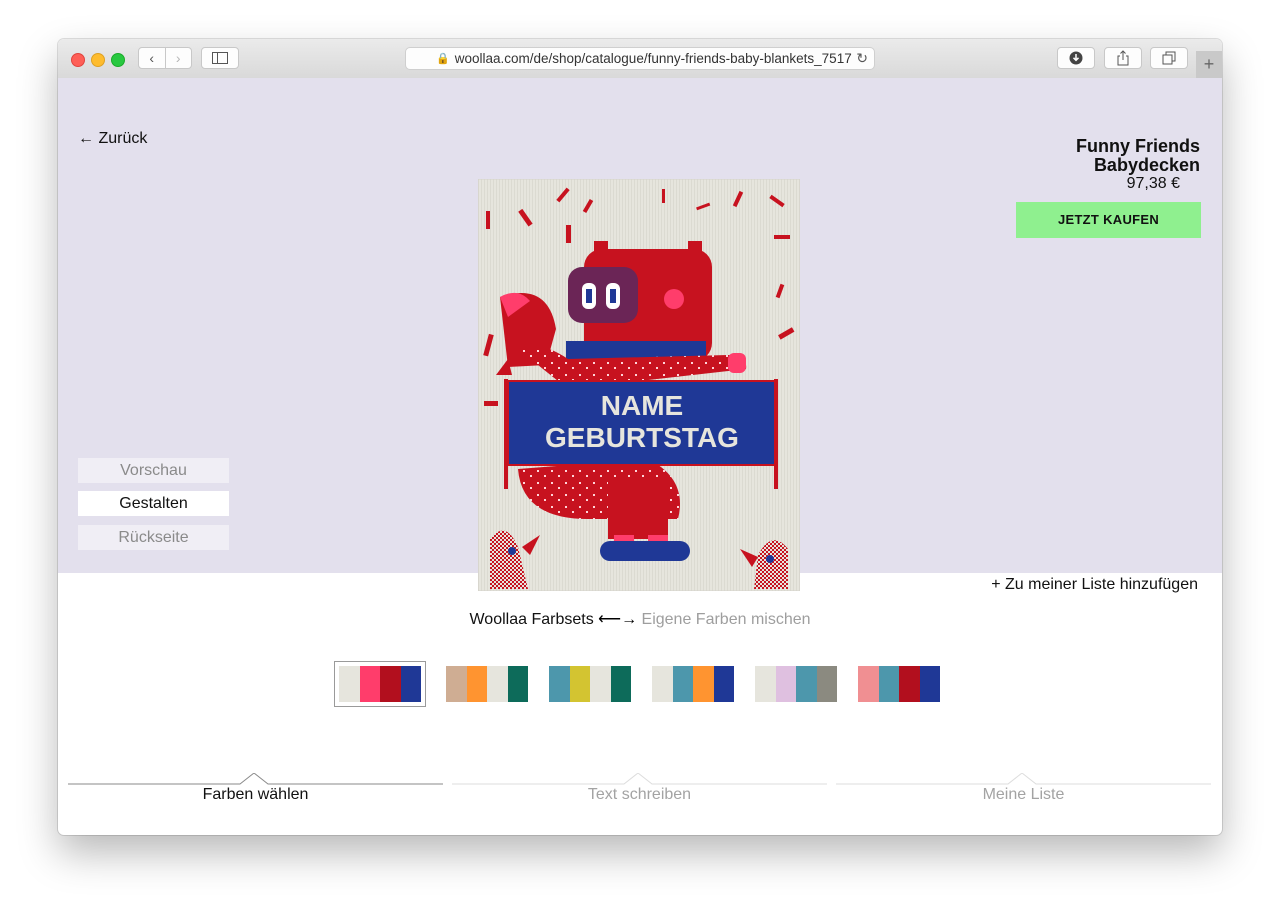 The image size is (1280, 912). What do you see at coordinates (255, 779) in the screenshot?
I see `step-indicator-active` at bounding box center [255, 779].